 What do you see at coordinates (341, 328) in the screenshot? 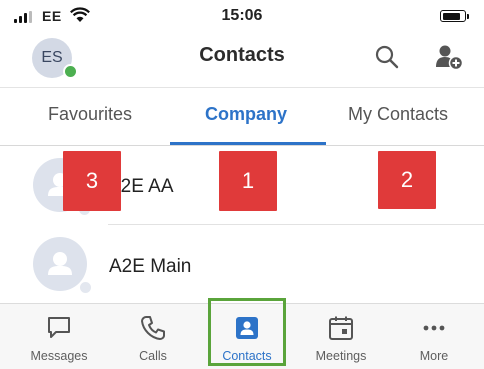
I see `calendar-icon` at bounding box center [341, 328].